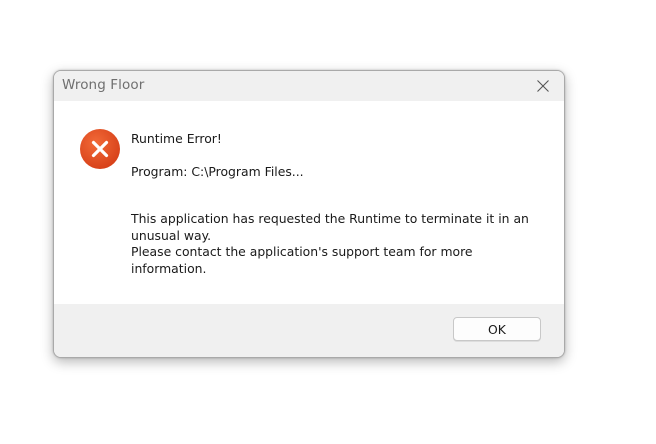 This screenshot has width=656, height=444. I want to click on window-title: Wrong Floor, so click(103, 85).